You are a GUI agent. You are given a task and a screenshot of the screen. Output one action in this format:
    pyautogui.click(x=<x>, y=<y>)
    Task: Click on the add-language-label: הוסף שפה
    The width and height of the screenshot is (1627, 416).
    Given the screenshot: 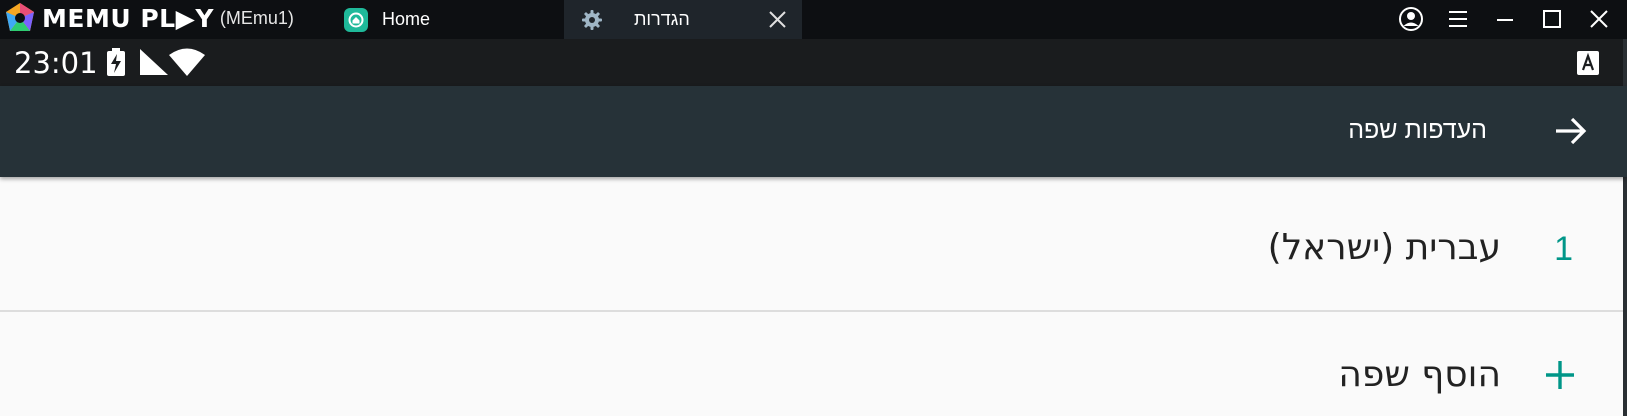 What is the action you would take?
    pyautogui.click(x=1419, y=374)
    